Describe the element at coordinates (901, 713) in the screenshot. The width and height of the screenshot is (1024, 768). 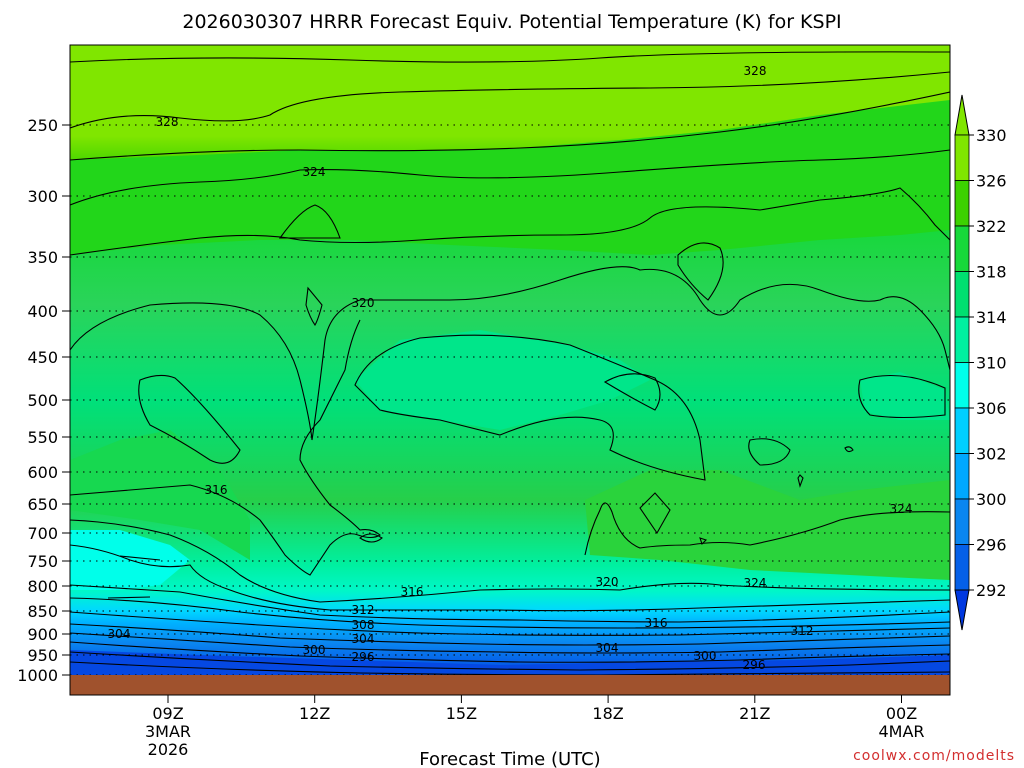
I see `x-tick-label-24-0: 00Z` at that location.